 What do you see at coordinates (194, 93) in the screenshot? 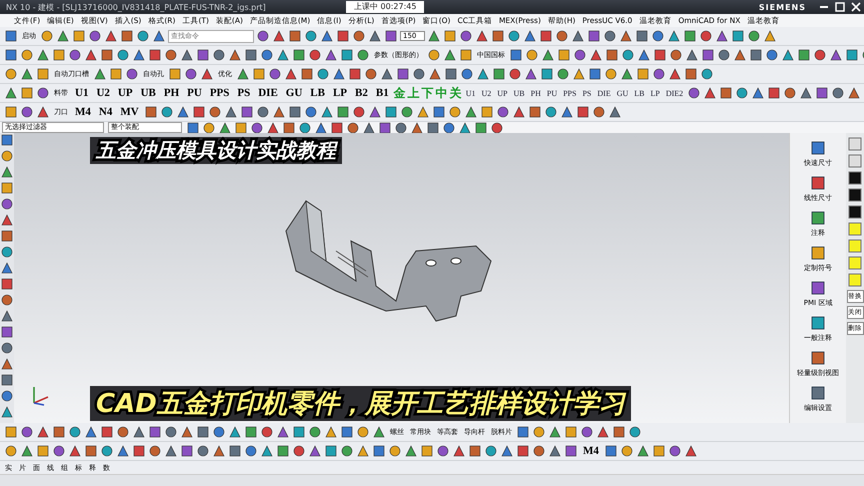
I see `toolbar-button: PU` at bounding box center [194, 93].